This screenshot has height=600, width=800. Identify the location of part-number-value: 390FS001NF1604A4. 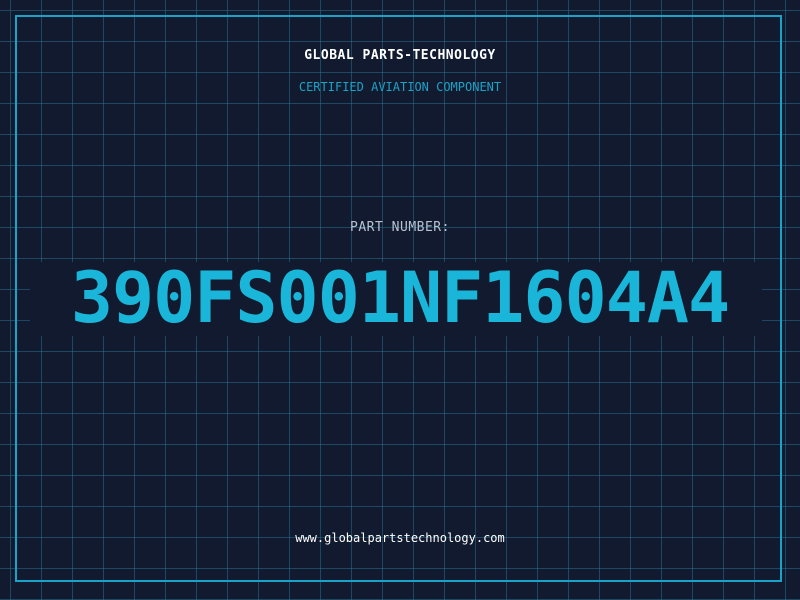
(400, 298).